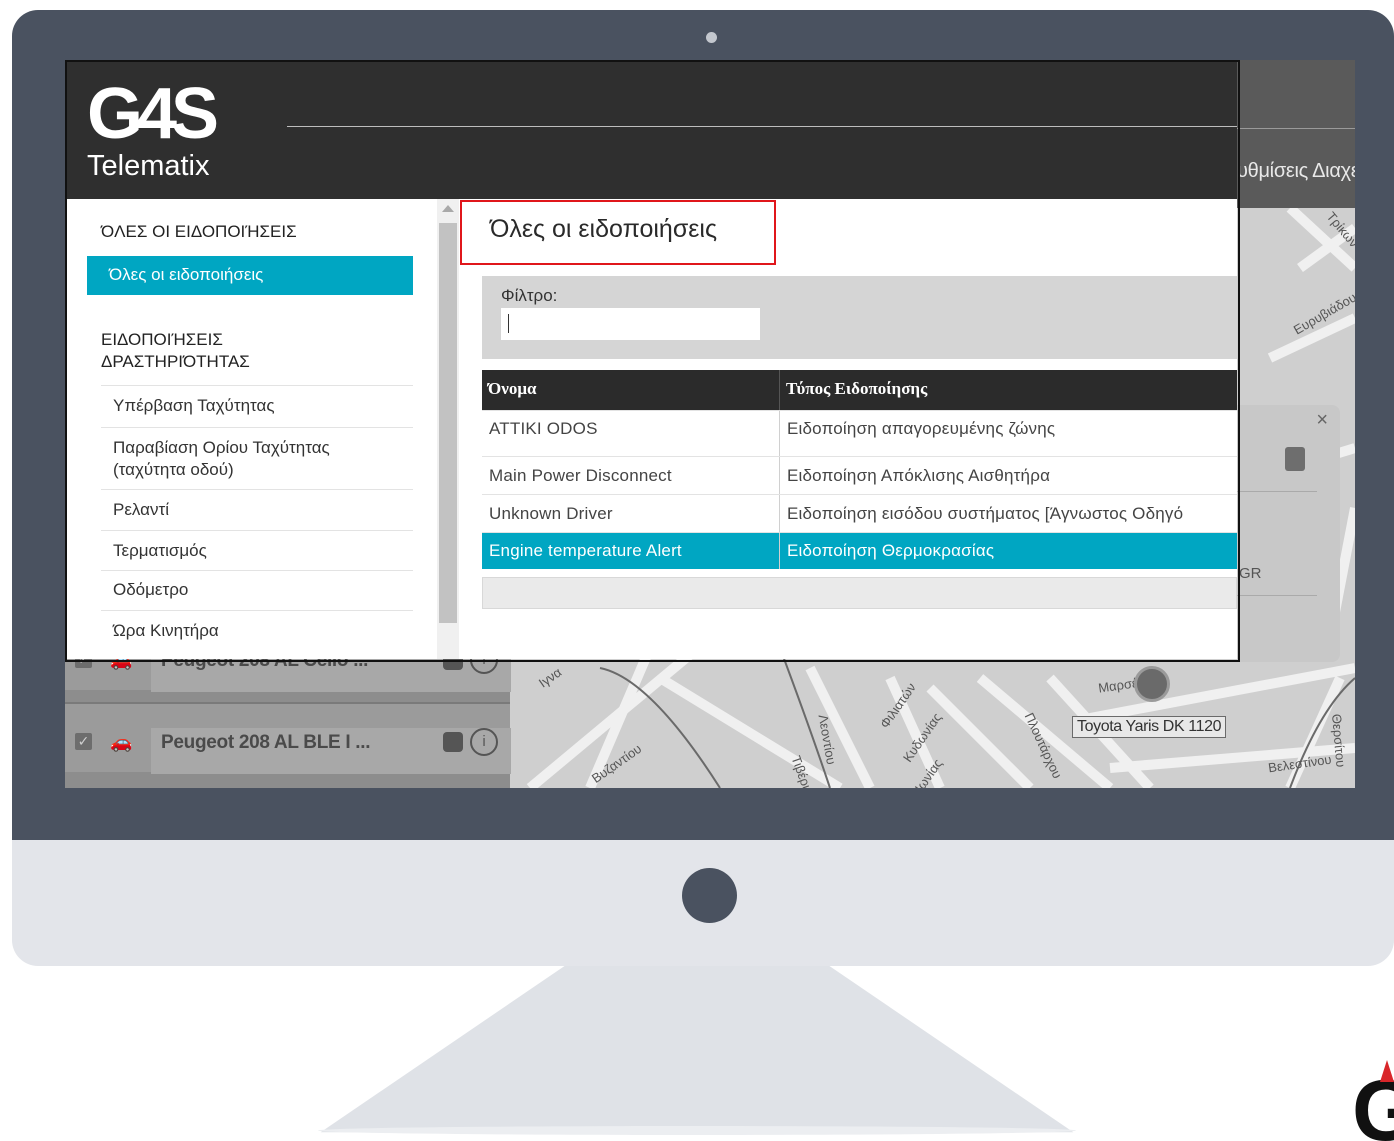 The image size is (1394, 1141). What do you see at coordinates (711, 37) in the screenshot?
I see `camera-dot` at bounding box center [711, 37].